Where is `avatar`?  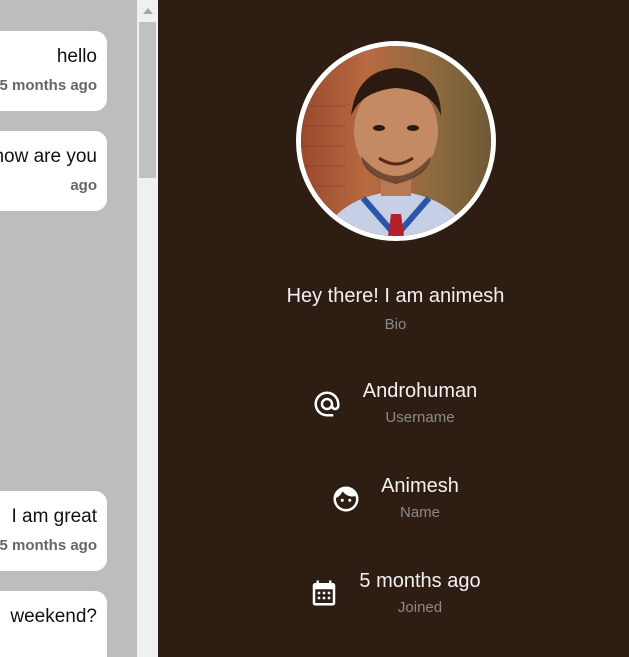
avatar is located at coordinates (396, 141).